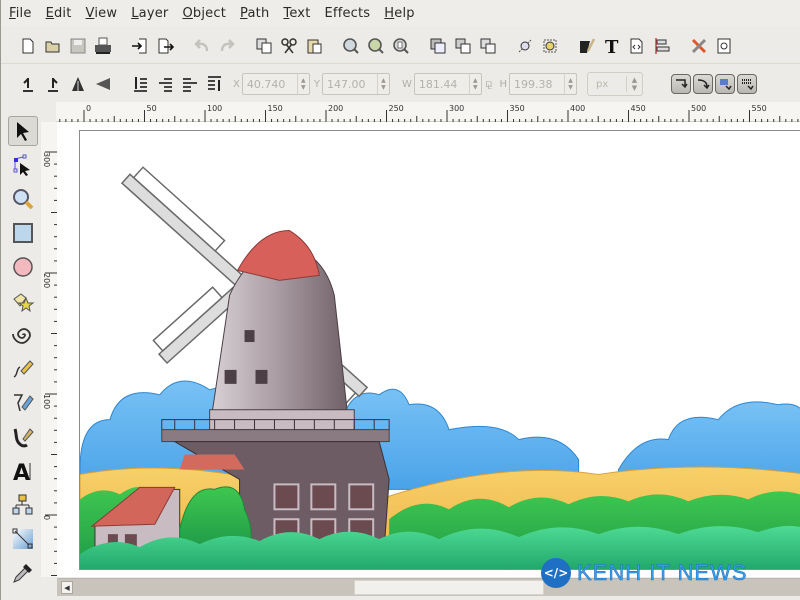 The image size is (800, 600). What do you see at coordinates (570, 84) in the screenshot?
I see `h-stepper: ▲ ▼` at bounding box center [570, 84].